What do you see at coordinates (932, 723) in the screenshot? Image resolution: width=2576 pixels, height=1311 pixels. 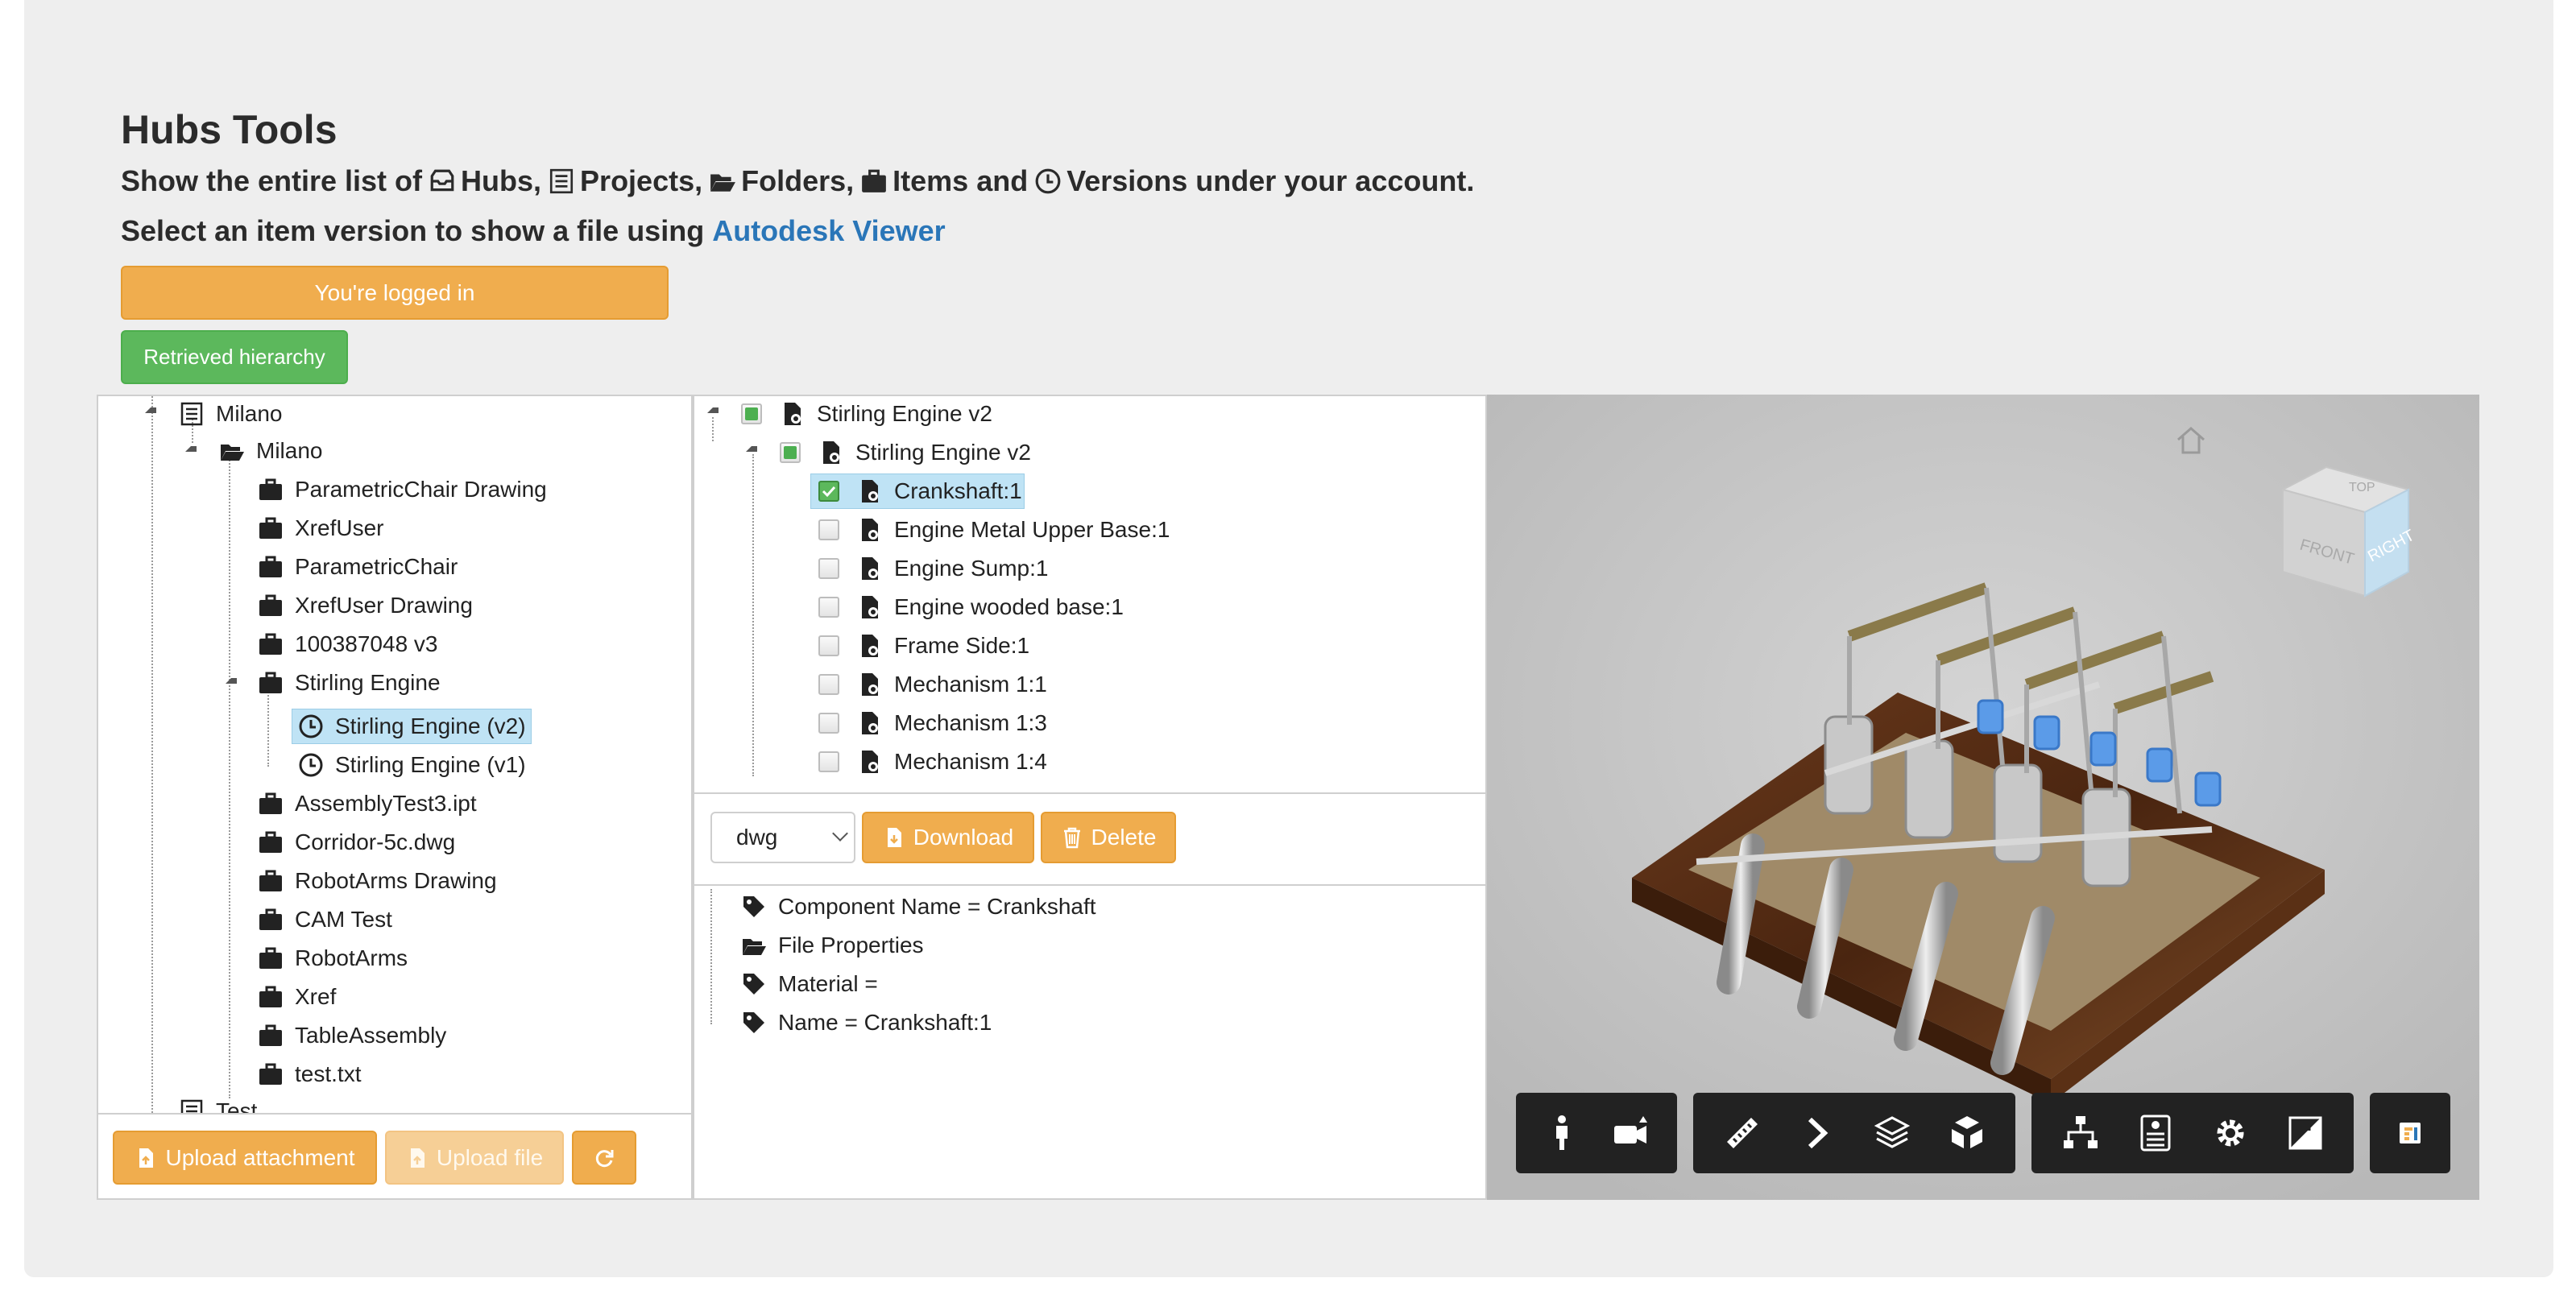 I see `component-row: Mechanism 1:3` at bounding box center [932, 723].